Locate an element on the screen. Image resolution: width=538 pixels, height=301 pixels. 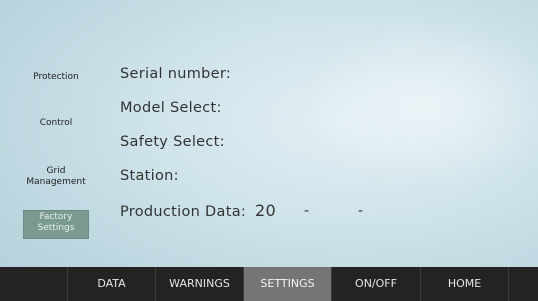
sidebar-item-label: Protection is located at coordinates (56, 77).